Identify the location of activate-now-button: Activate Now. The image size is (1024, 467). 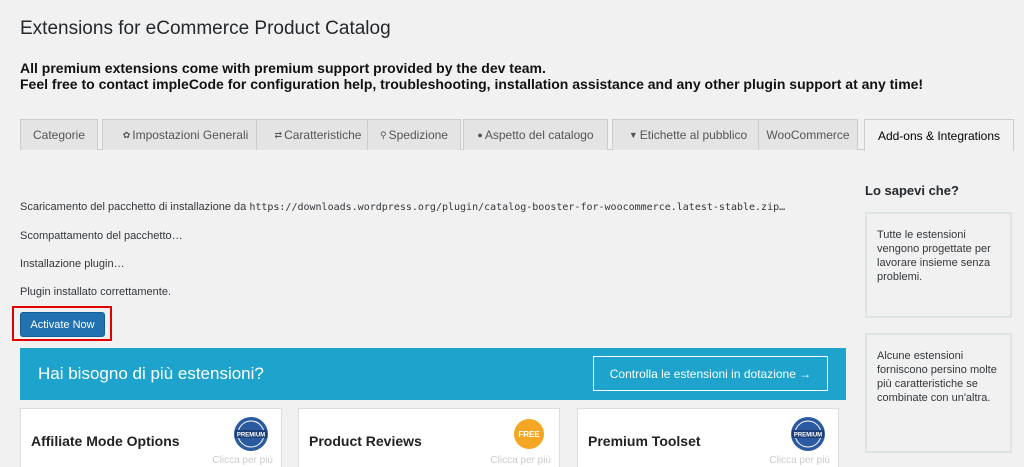
(62, 324).